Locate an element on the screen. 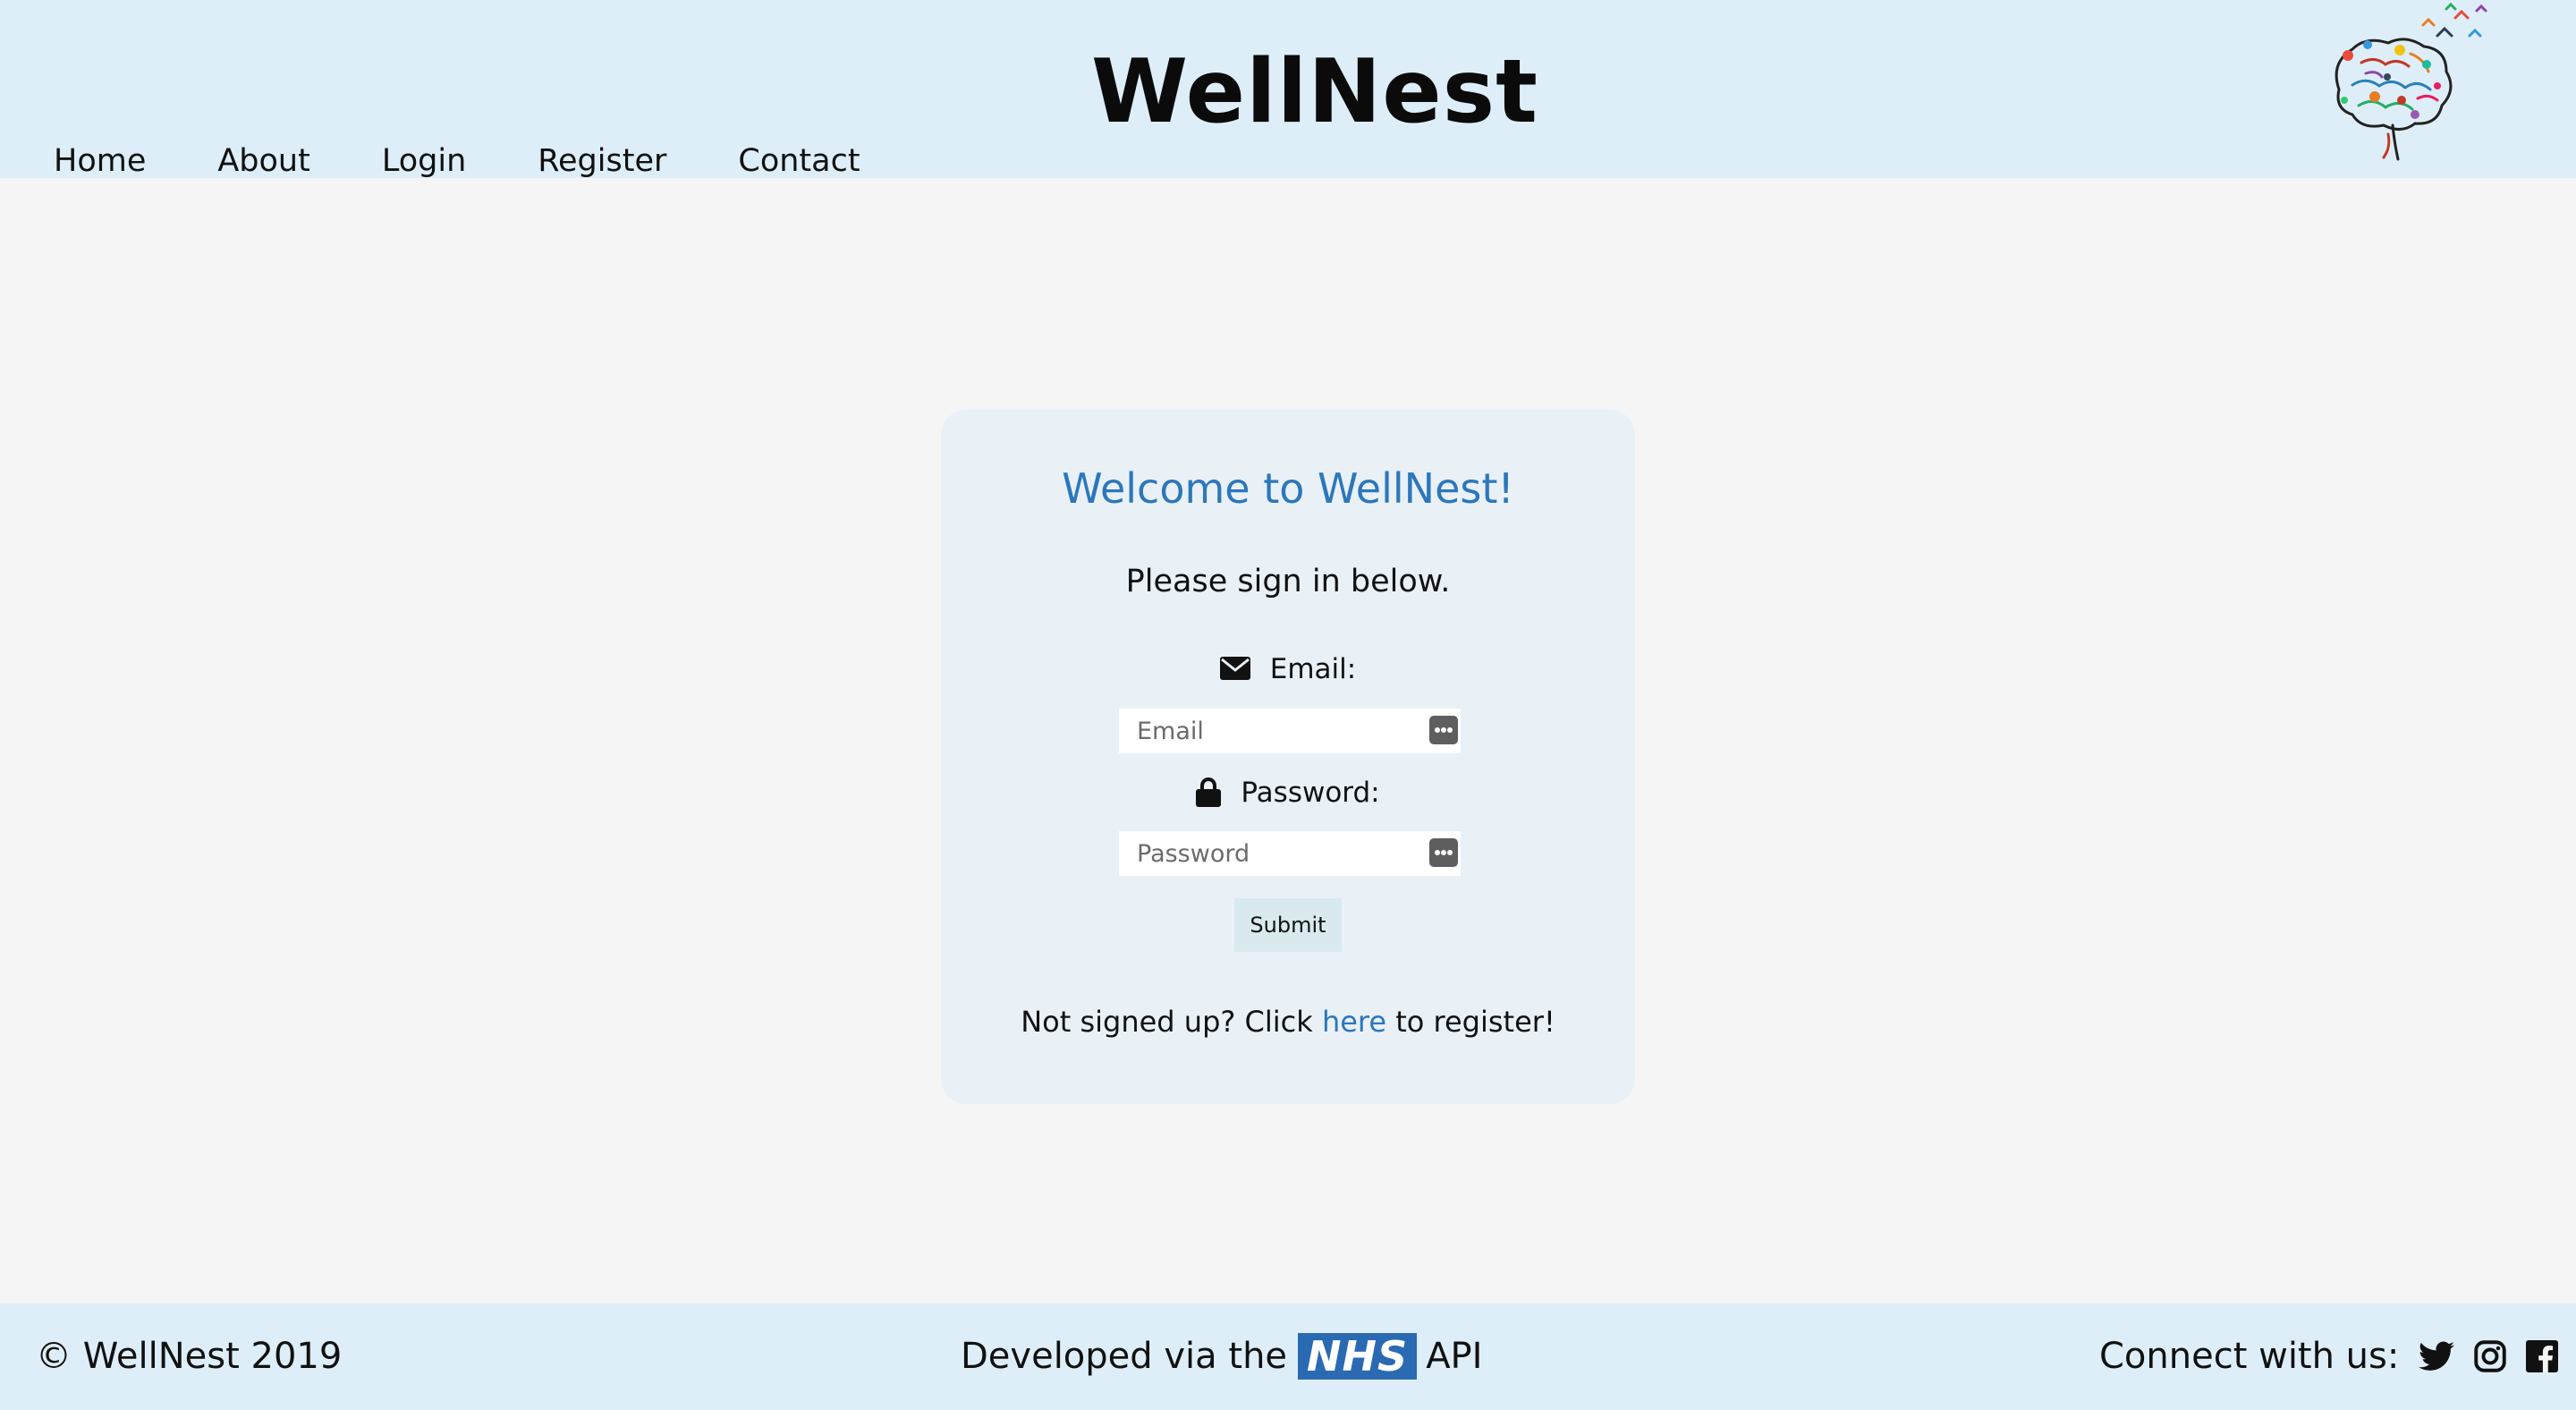  brain-logo-icon is located at coordinates (2410, 82).